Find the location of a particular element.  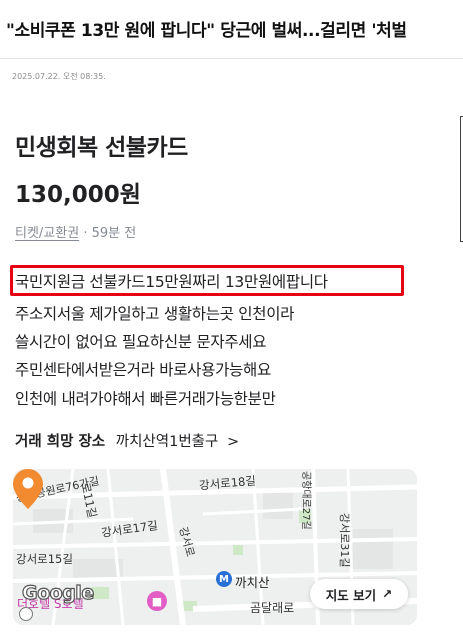

google-logo: Google is located at coordinates (57, 592).